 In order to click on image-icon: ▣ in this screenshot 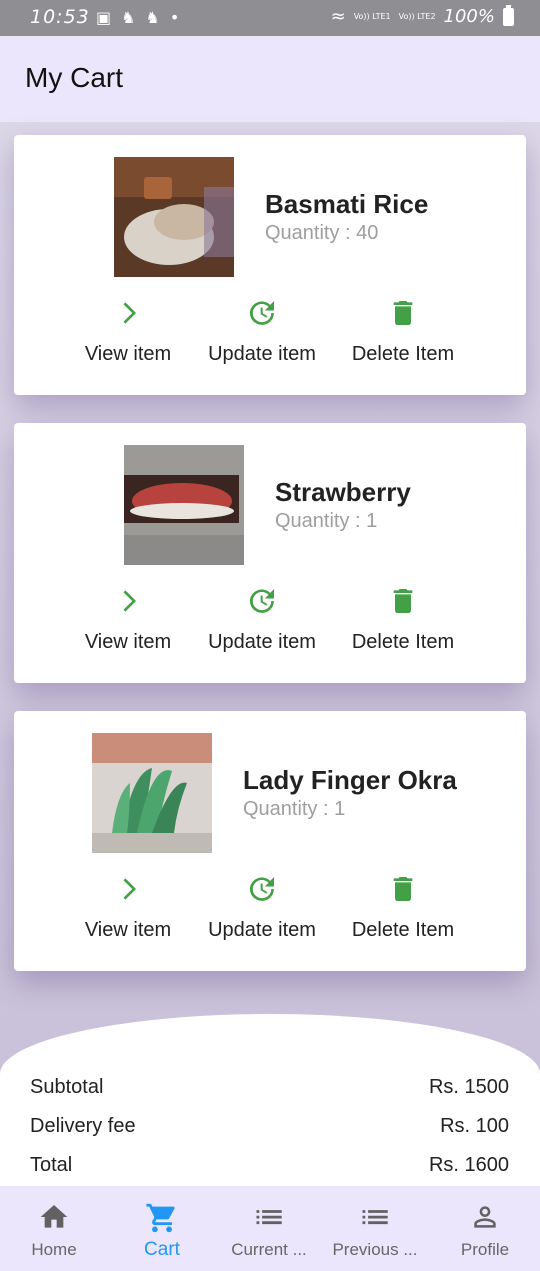, I will do `click(104, 17)`.